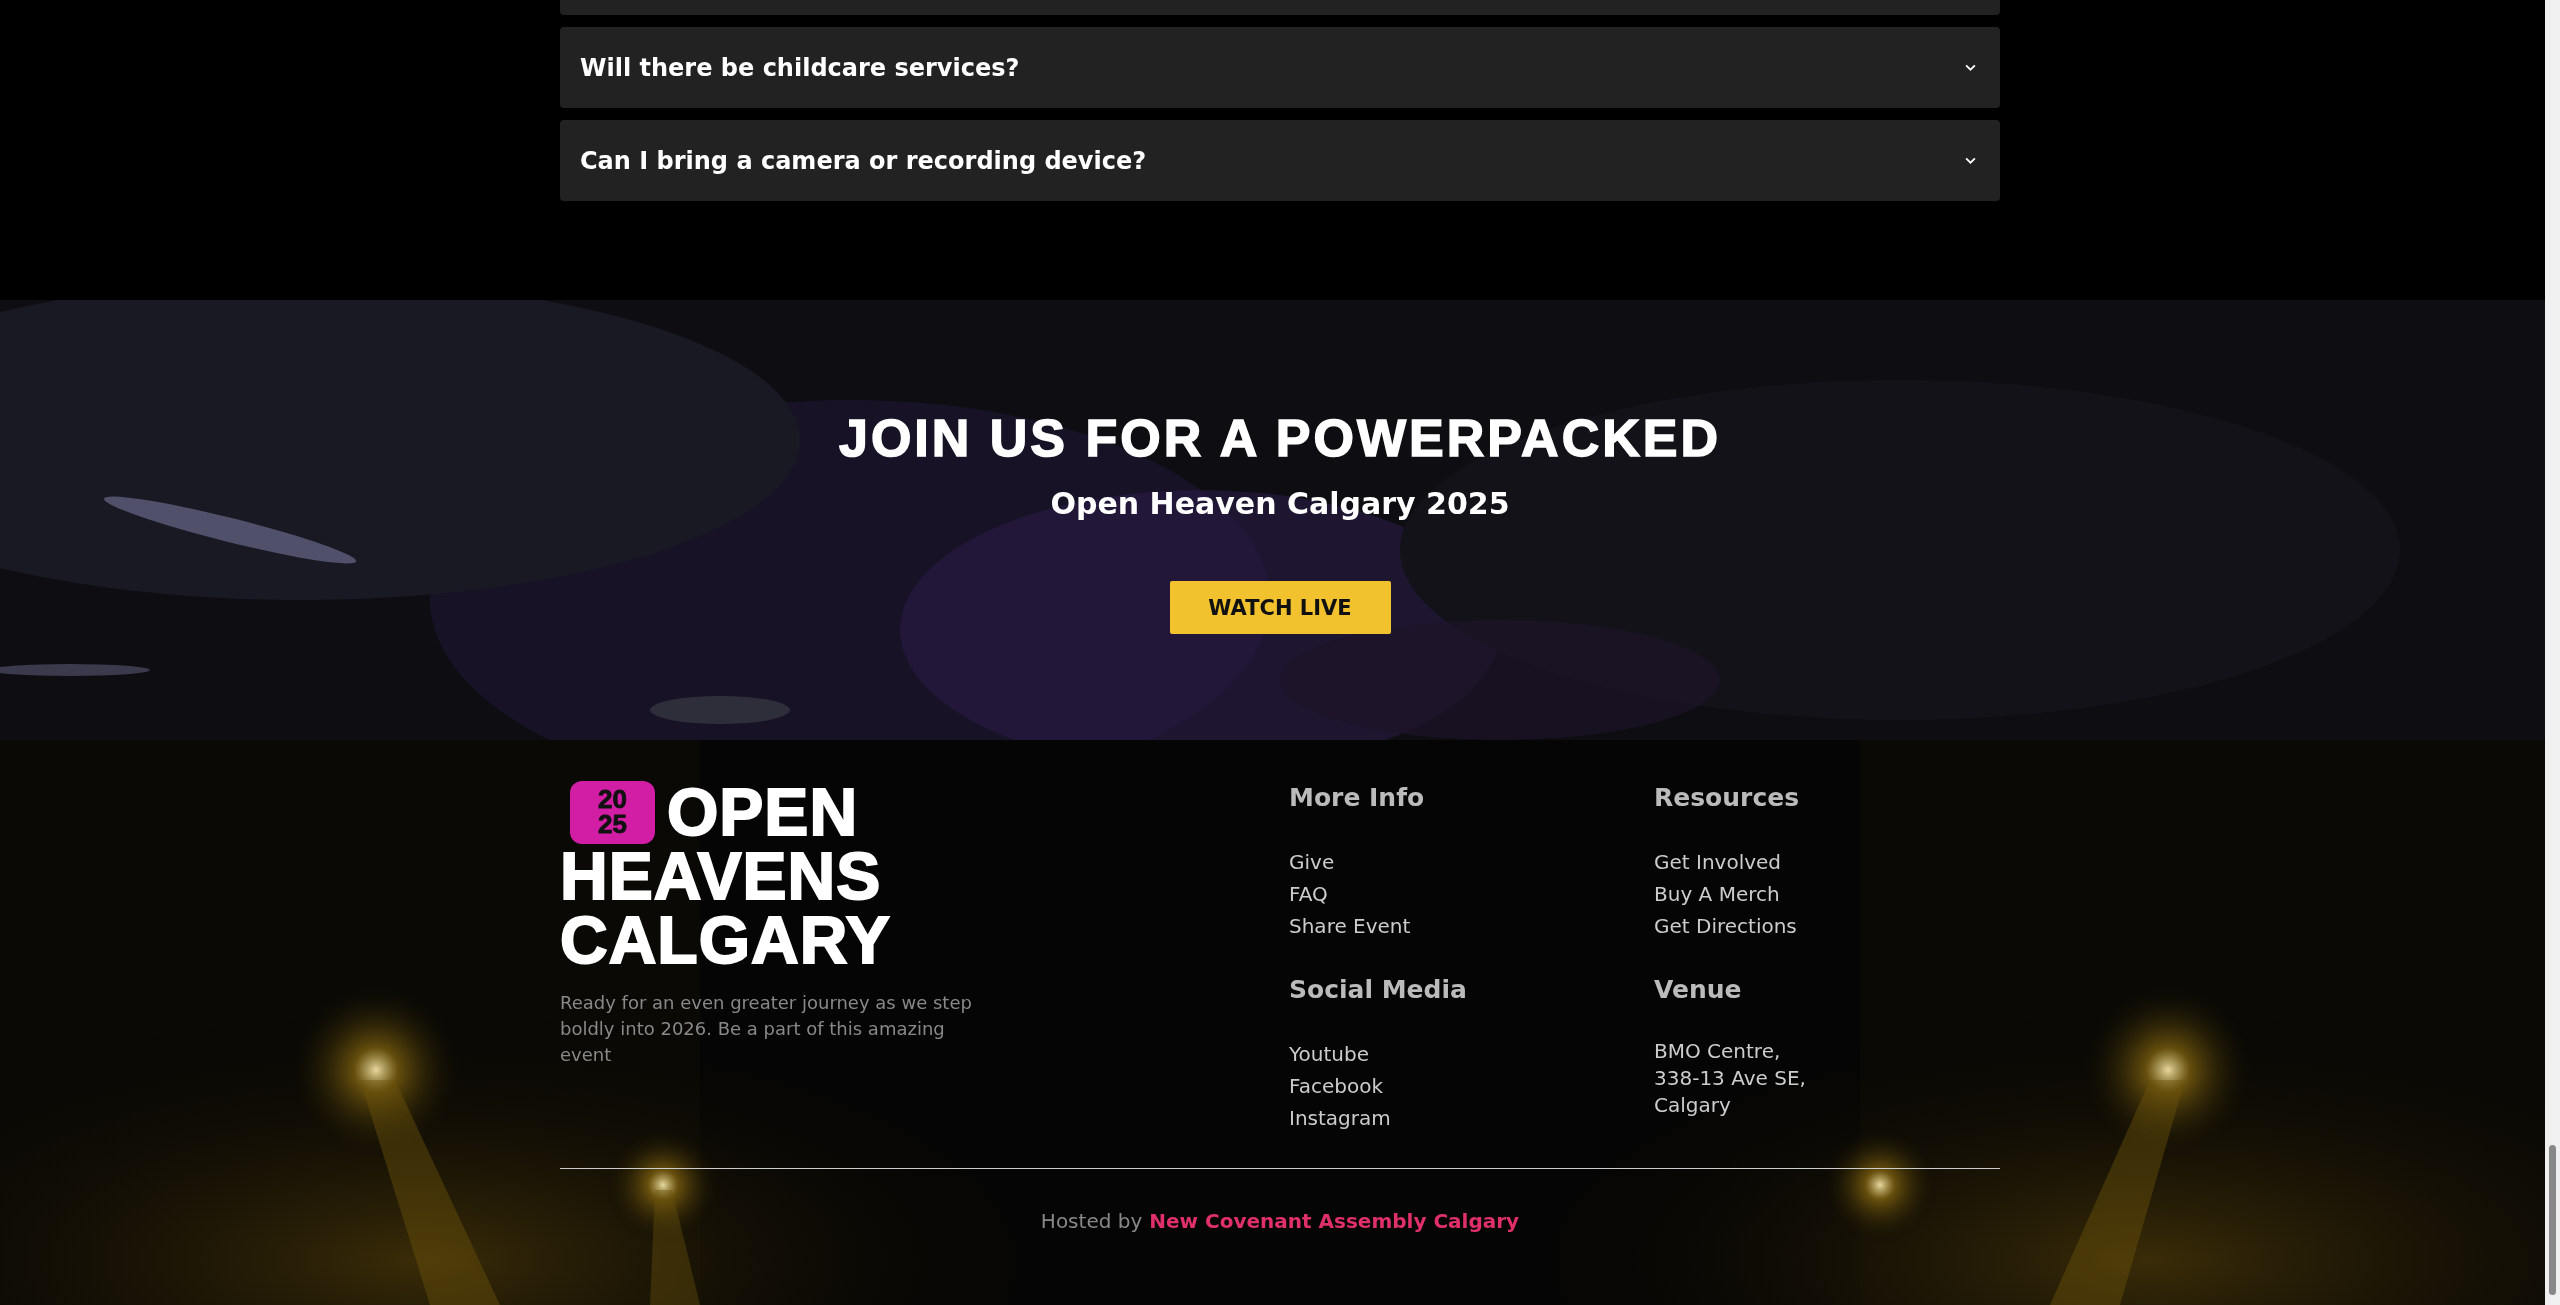 Image resolution: width=2560 pixels, height=1305 pixels. I want to click on column-heading: Venue, so click(1698, 990).